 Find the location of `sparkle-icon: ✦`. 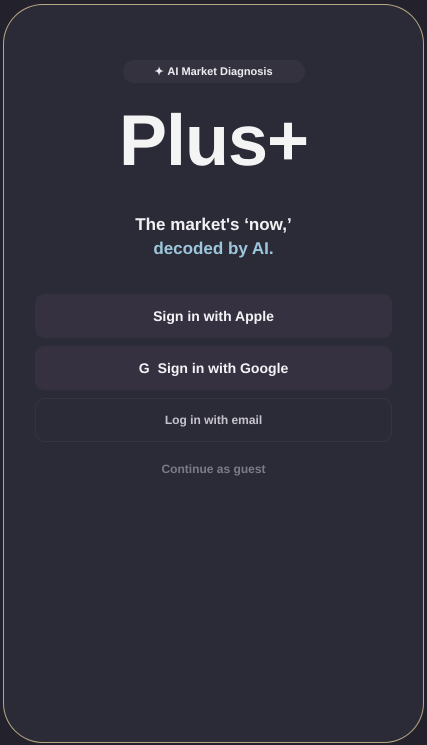

sparkle-icon: ✦ is located at coordinates (159, 71).